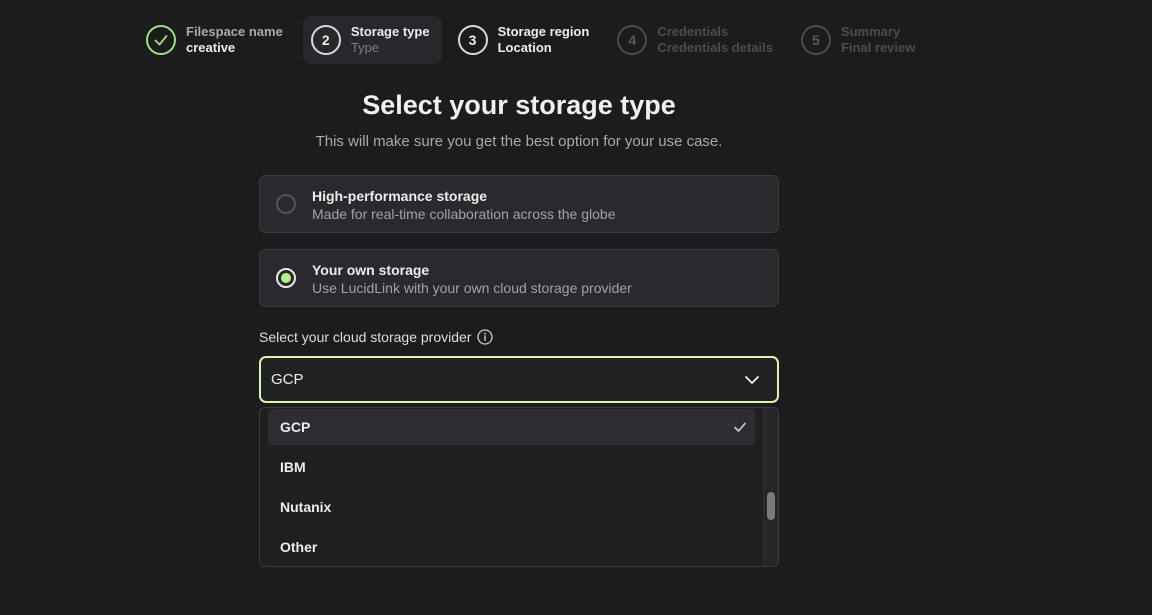  I want to click on step-subtitle: Final review, so click(878, 47).